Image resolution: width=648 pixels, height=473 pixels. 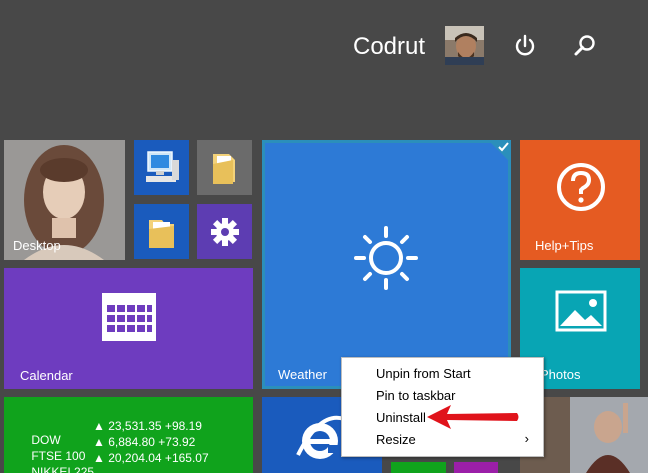 I want to click on tile-desktop: Desktop, so click(x=64, y=200).